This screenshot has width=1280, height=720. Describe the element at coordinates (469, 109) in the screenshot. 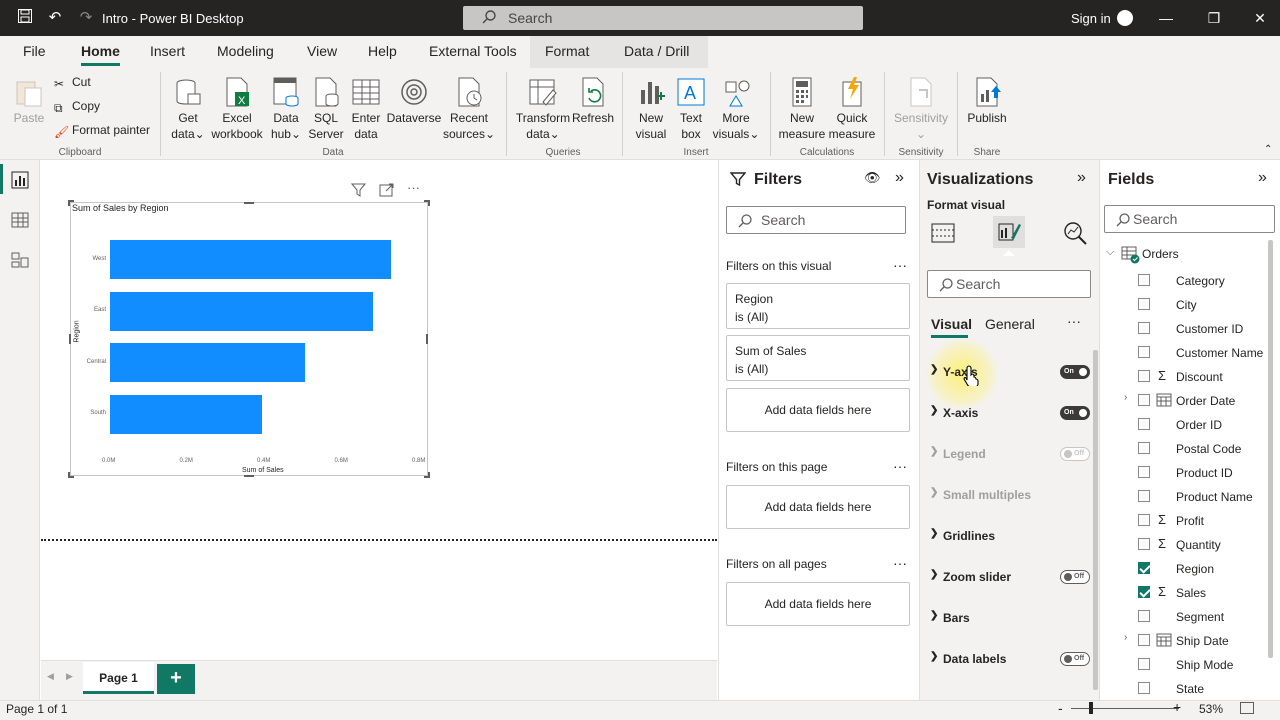

I see `recent-sources-button: Recent sources⌄` at that location.